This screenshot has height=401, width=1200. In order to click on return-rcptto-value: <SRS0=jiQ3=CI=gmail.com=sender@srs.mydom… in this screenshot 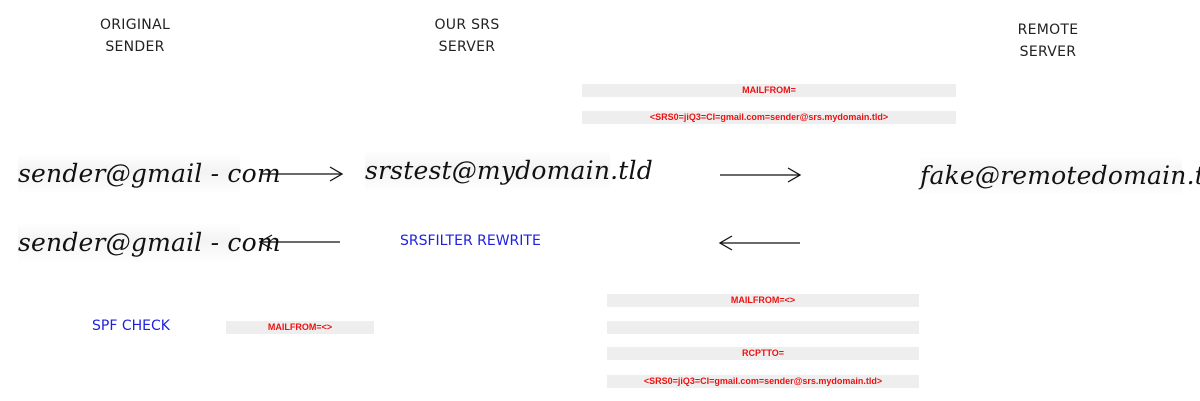, I will do `click(763, 381)`.